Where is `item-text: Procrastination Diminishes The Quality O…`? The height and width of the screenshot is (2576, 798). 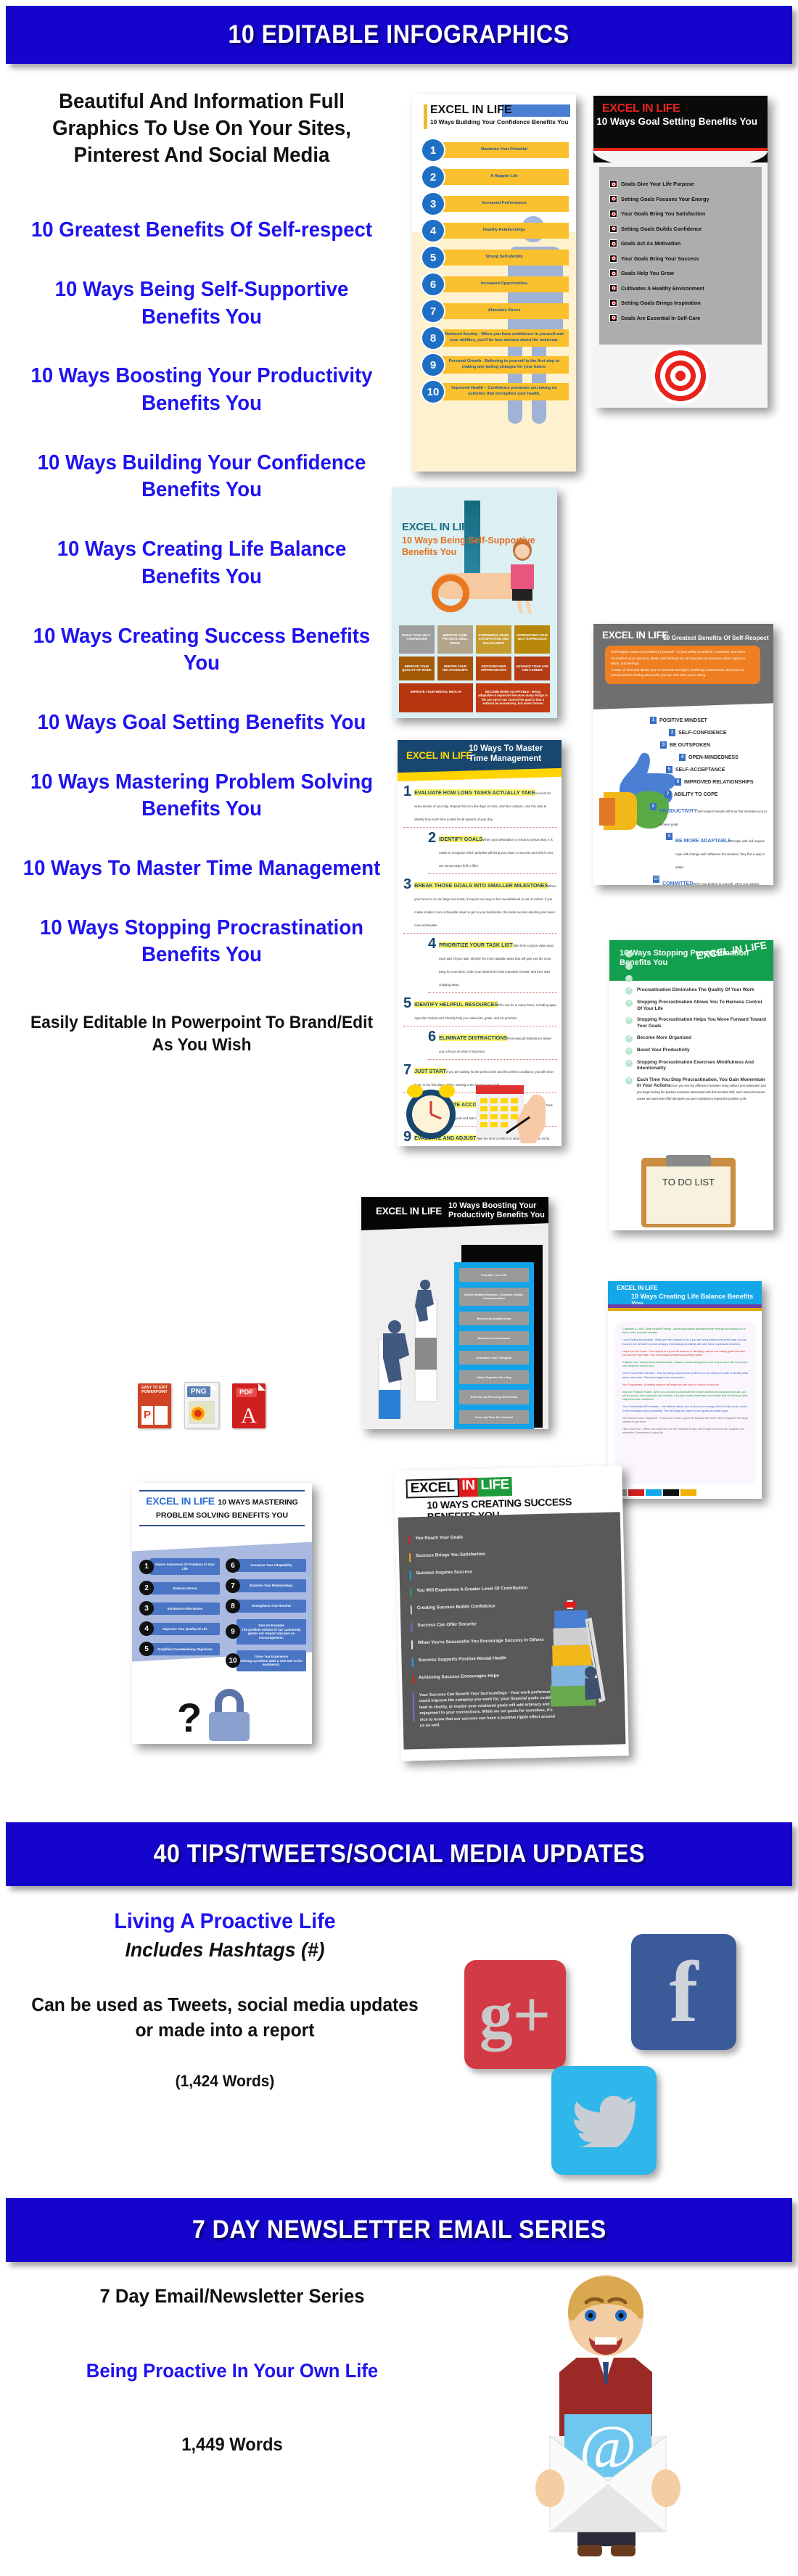 item-text: Procrastination Diminishes The Quality O… is located at coordinates (695, 989).